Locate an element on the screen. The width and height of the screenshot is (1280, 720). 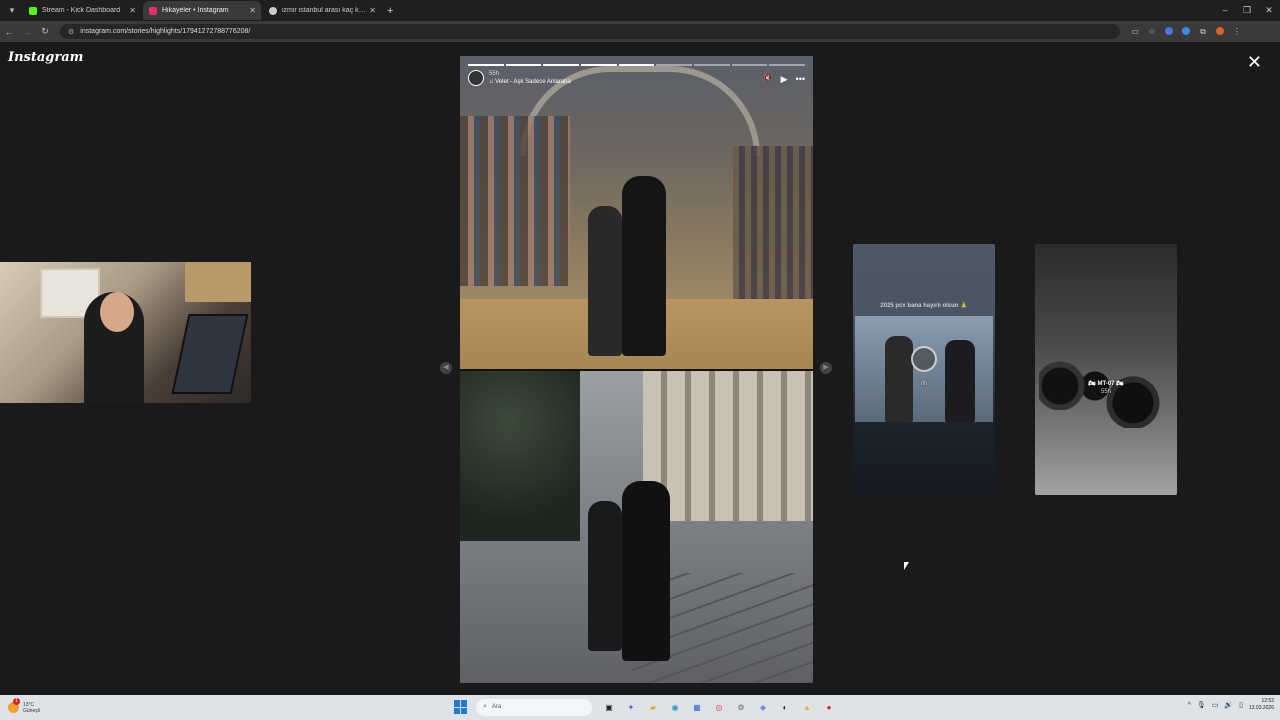
steam-icon: ◐ is located at coordinates (785, 707).